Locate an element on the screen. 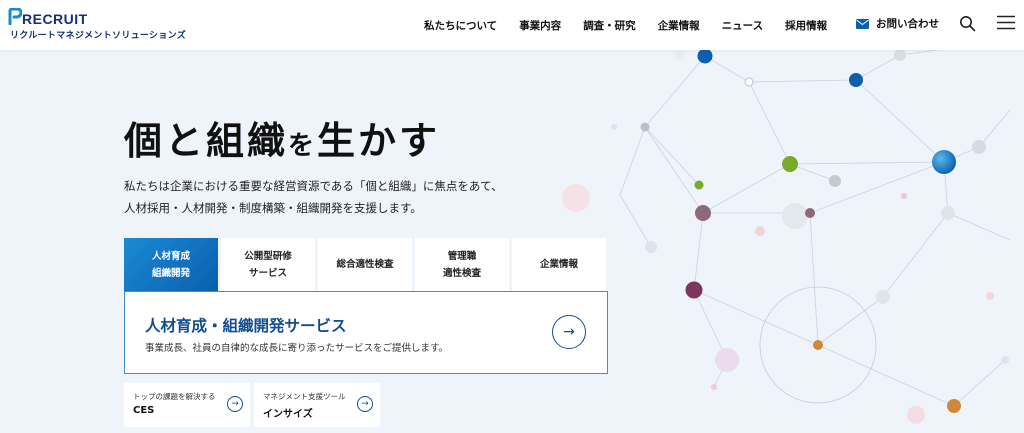  hero-title-part3: 生かす is located at coordinates (379, 141).